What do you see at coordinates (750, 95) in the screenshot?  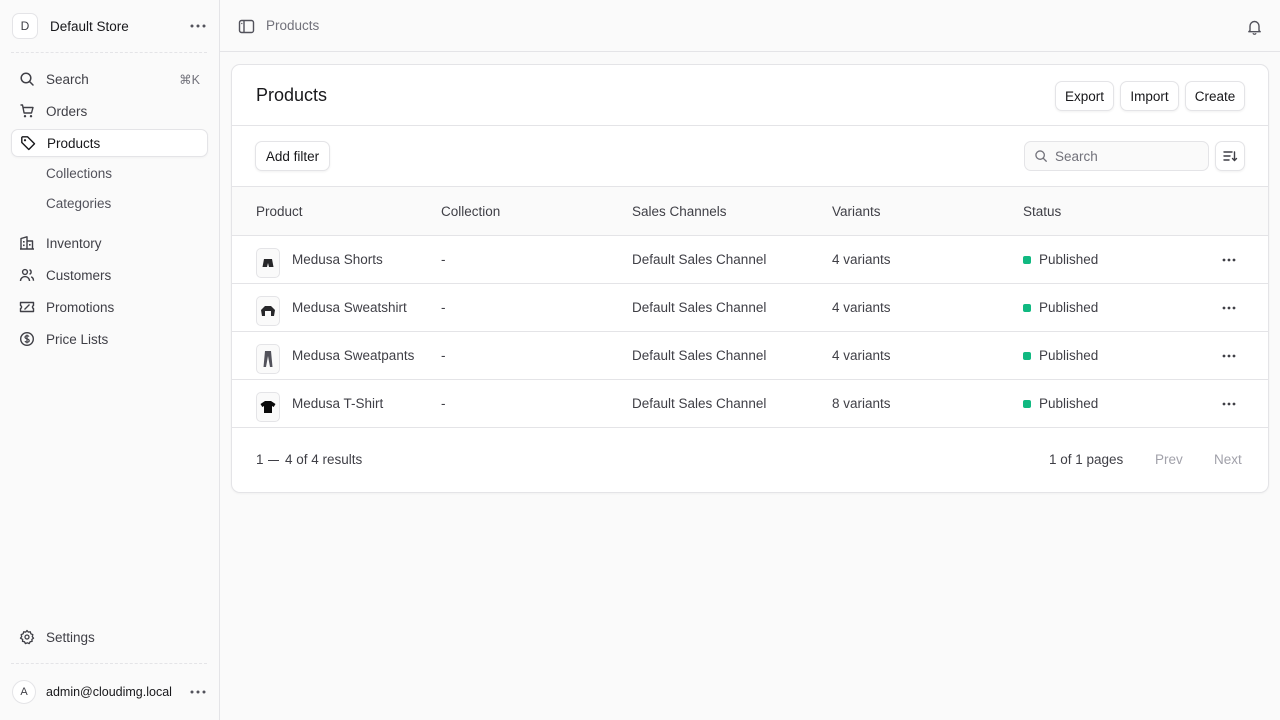 I see `card-header: Products Export Import Create` at bounding box center [750, 95].